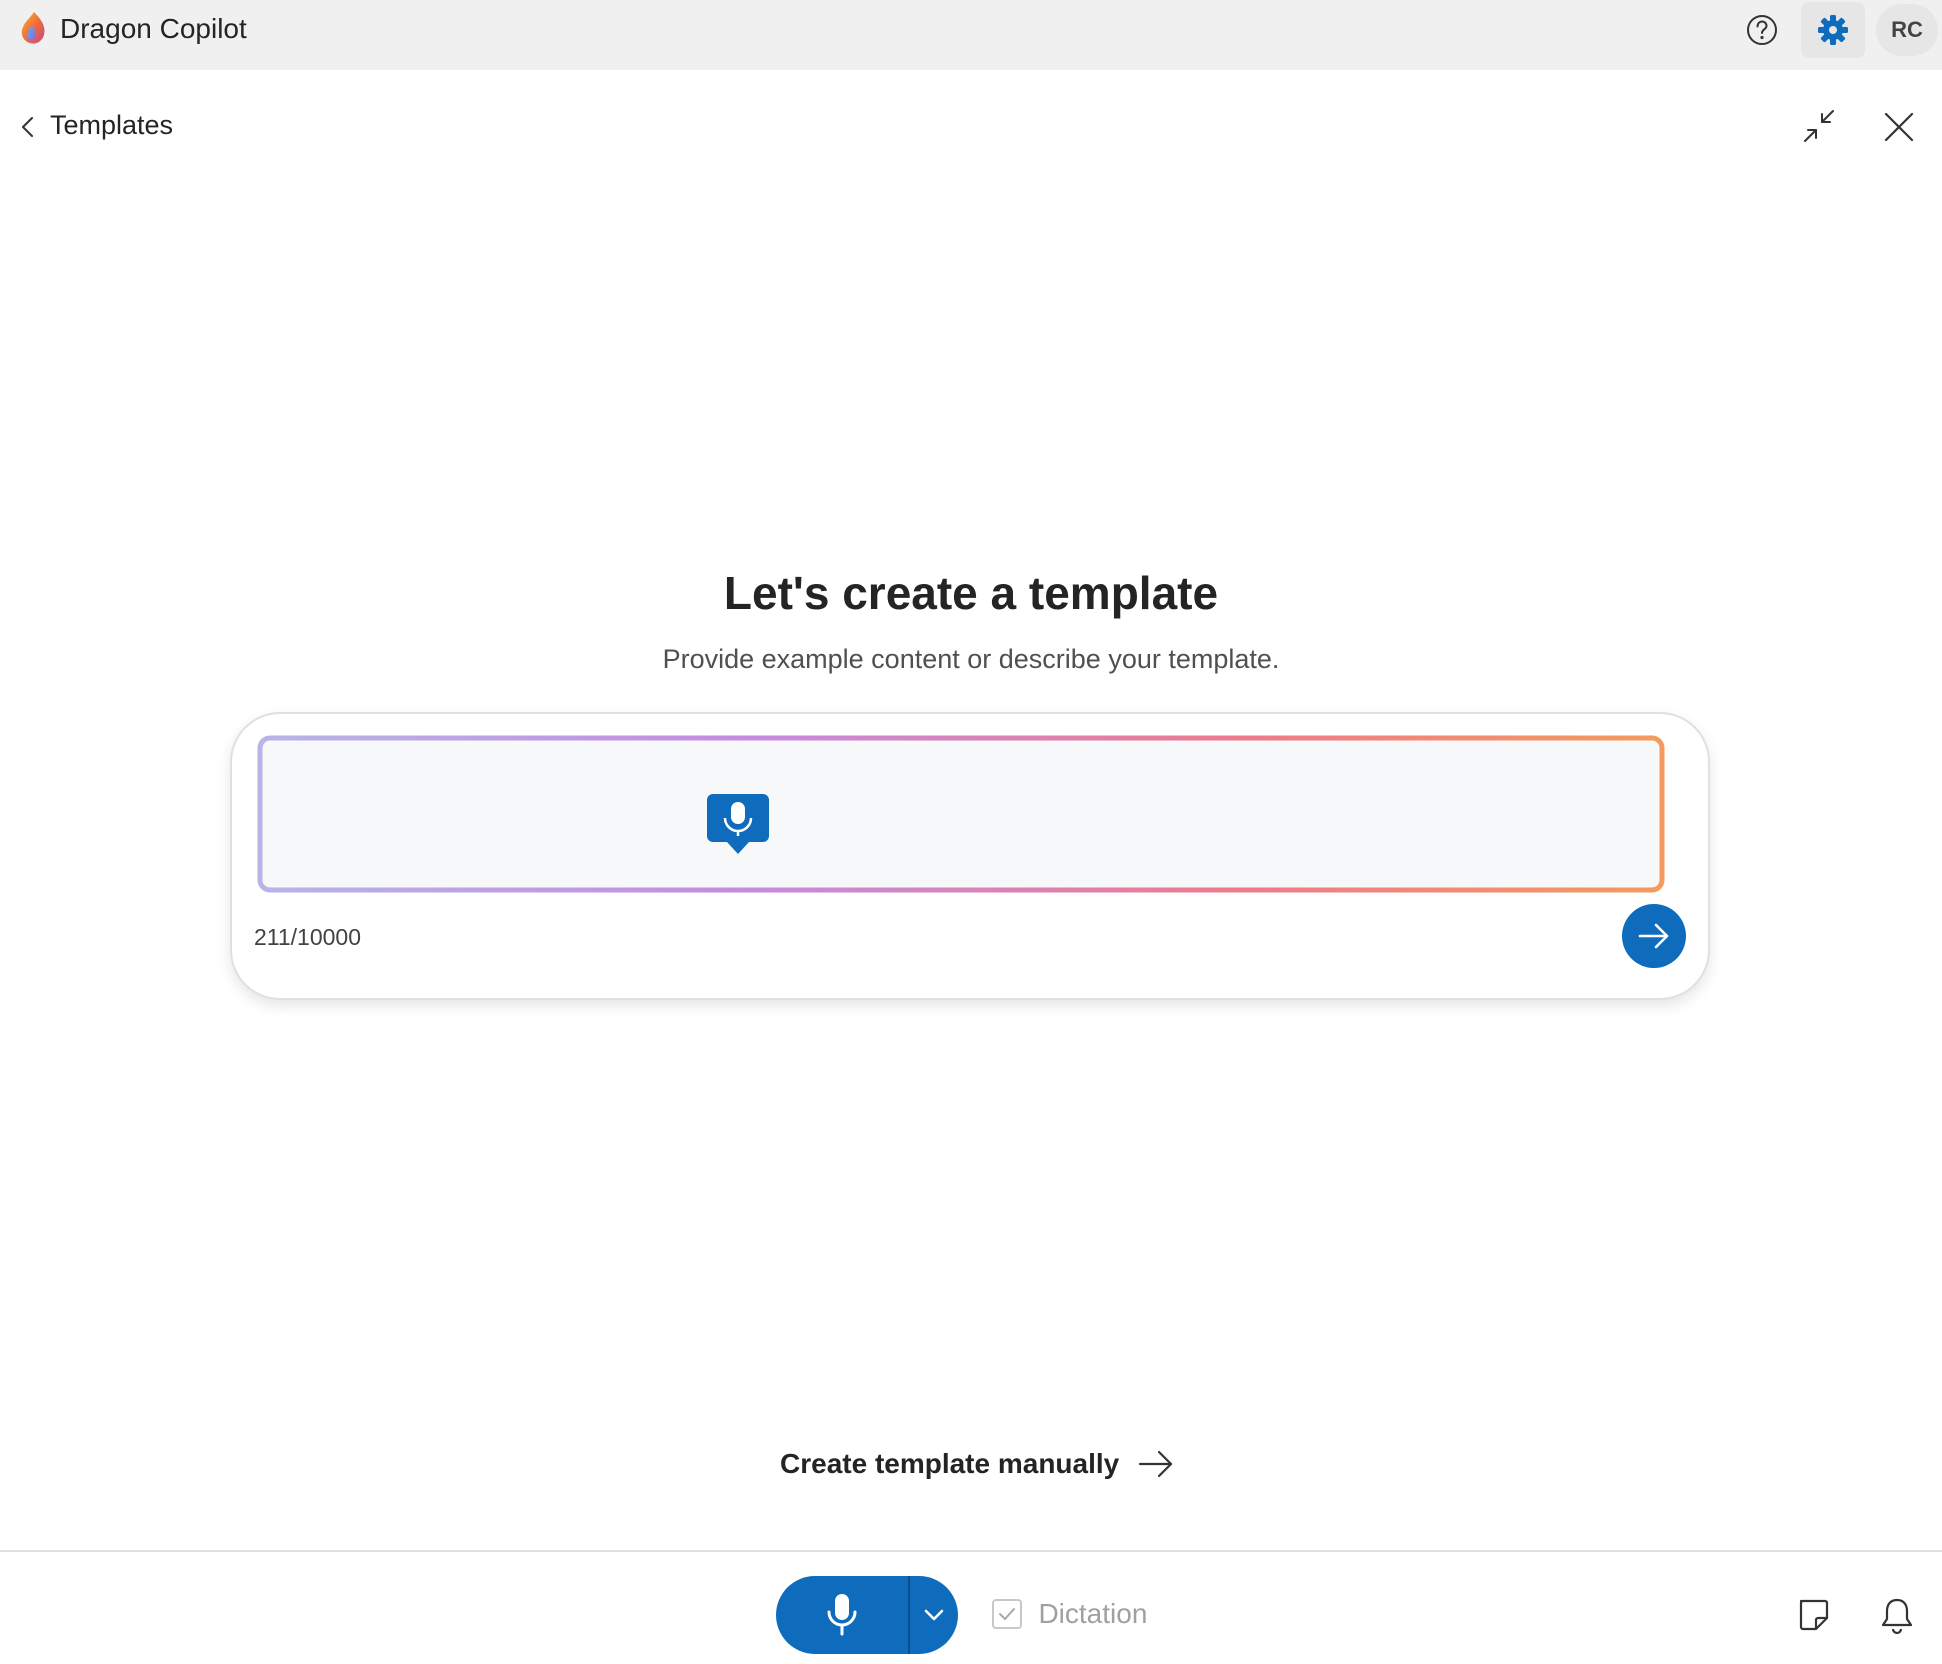 The height and width of the screenshot is (1664, 1942). I want to click on notifications-button, so click(1897, 1615).